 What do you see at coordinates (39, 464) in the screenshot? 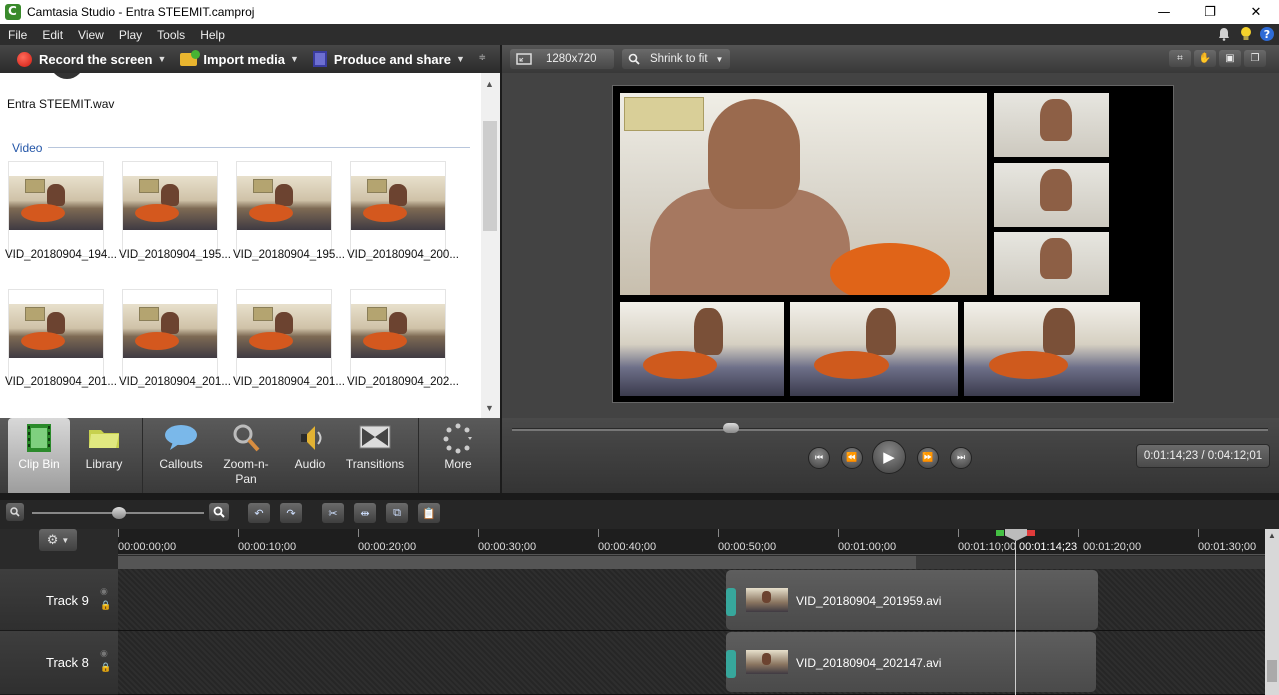
I see `tab-label: Clip Bin` at bounding box center [39, 464].